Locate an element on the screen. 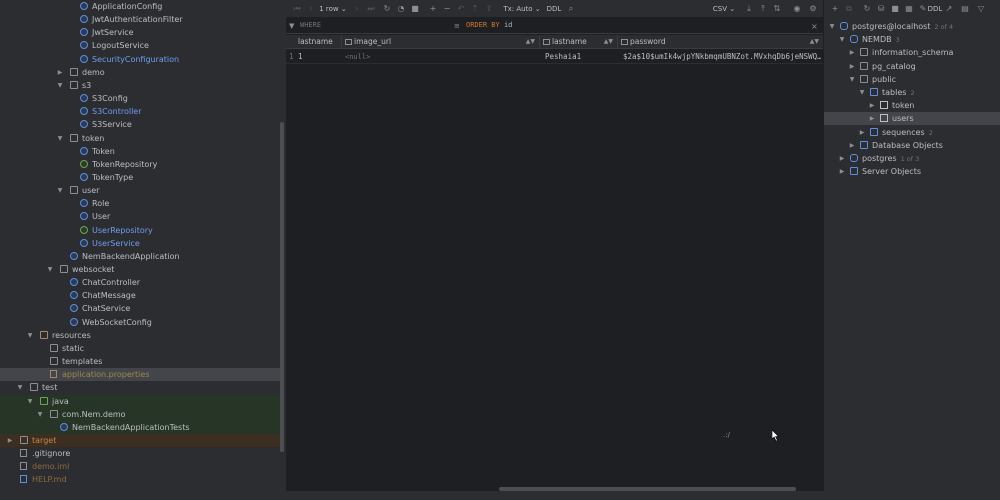 Image resolution: width=1000 pixels, height=500 pixels. export-format-dropdown: CSV ⌄ is located at coordinates (724, 9).